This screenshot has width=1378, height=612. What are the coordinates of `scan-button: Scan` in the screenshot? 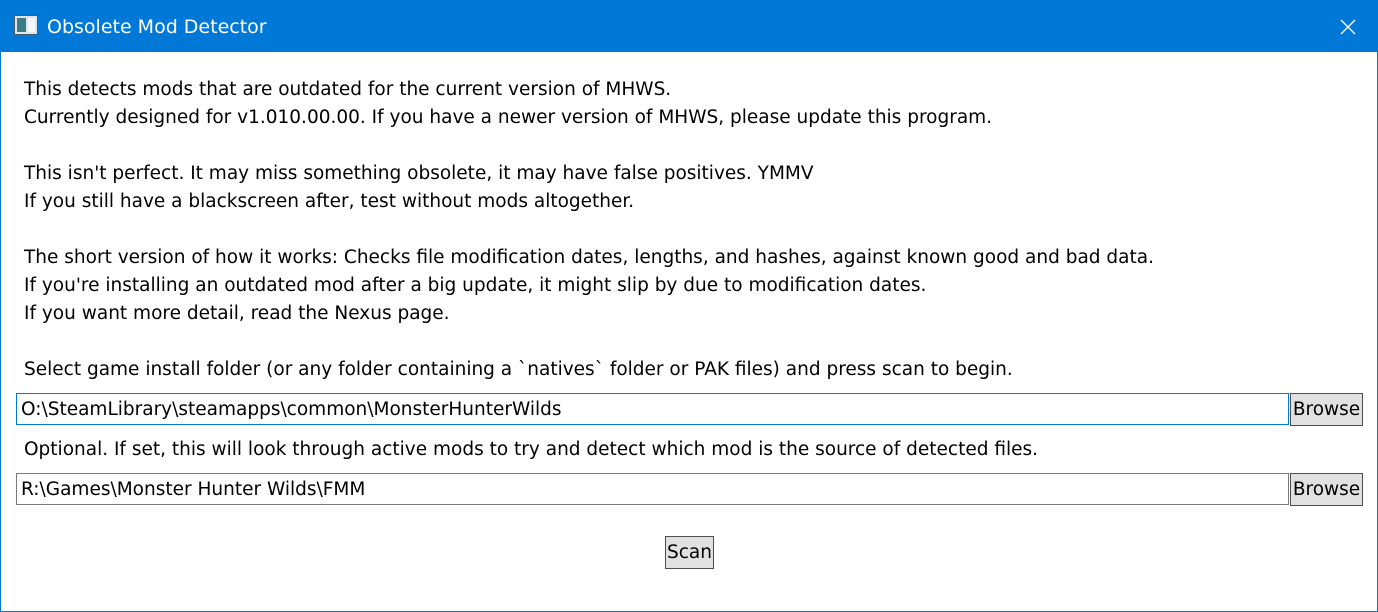 It's located at (689, 552).